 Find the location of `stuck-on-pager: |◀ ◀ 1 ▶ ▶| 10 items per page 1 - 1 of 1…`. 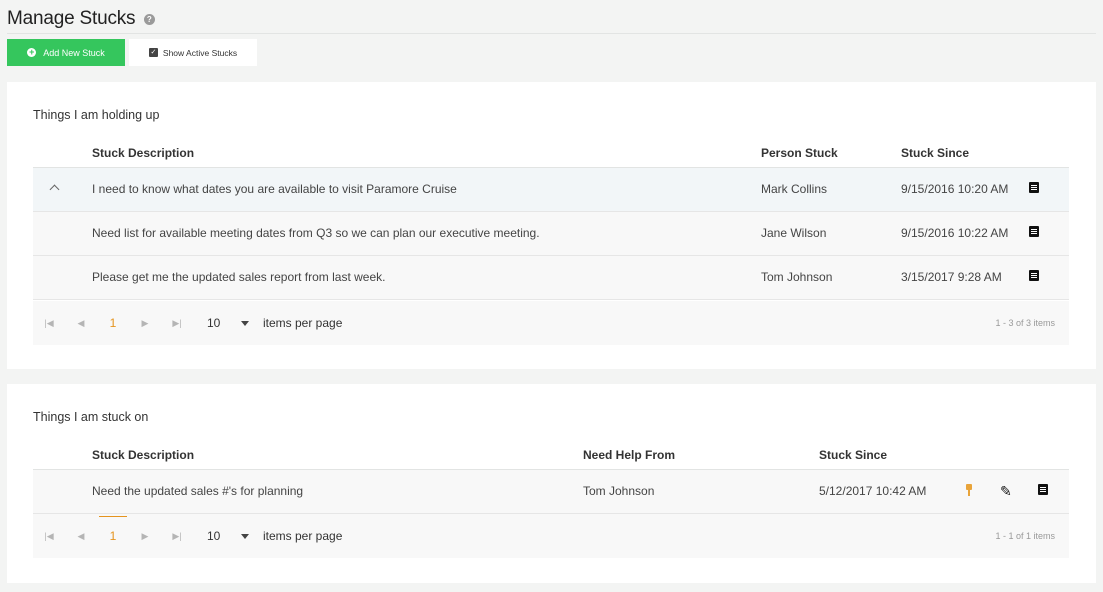

stuck-on-pager: |◀ ◀ 1 ▶ ▶| 10 items per page 1 - 1 of 1… is located at coordinates (551, 536).